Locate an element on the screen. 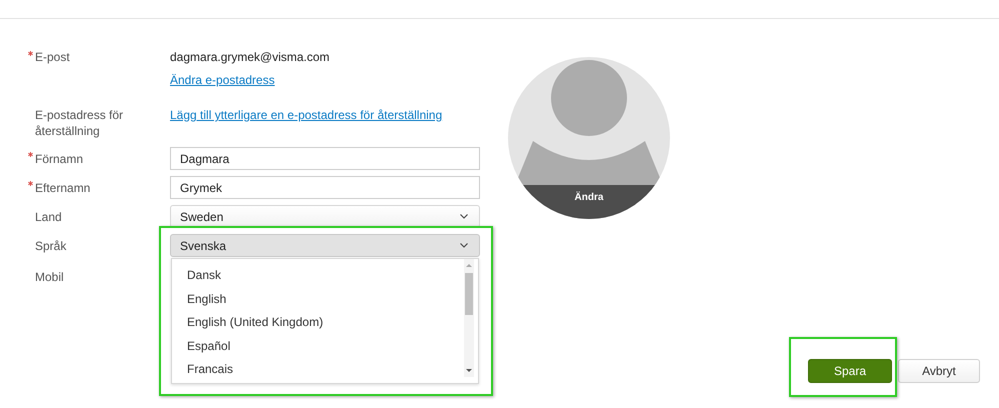 This screenshot has width=999, height=408. field-label: E-post is located at coordinates (53, 57).